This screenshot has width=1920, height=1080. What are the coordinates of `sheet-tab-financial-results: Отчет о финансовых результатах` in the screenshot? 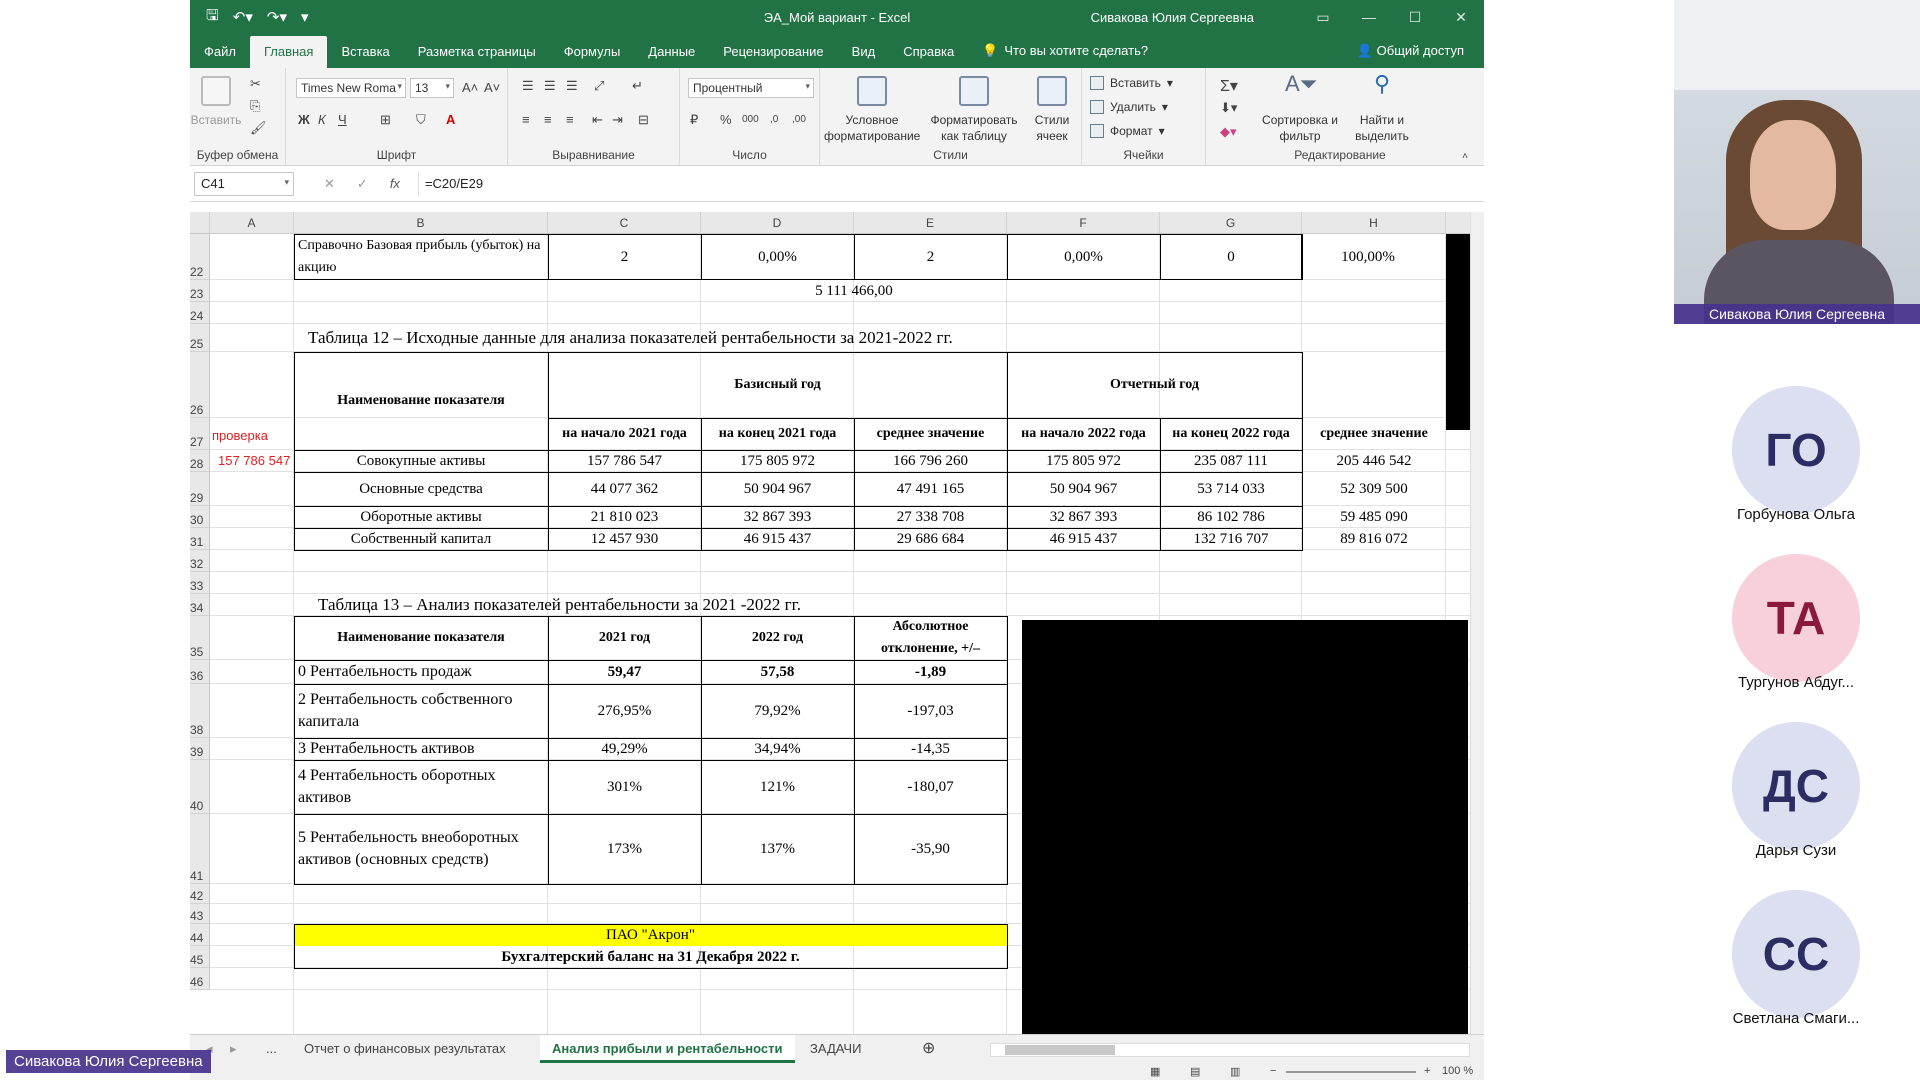 It's located at (405, 1049).